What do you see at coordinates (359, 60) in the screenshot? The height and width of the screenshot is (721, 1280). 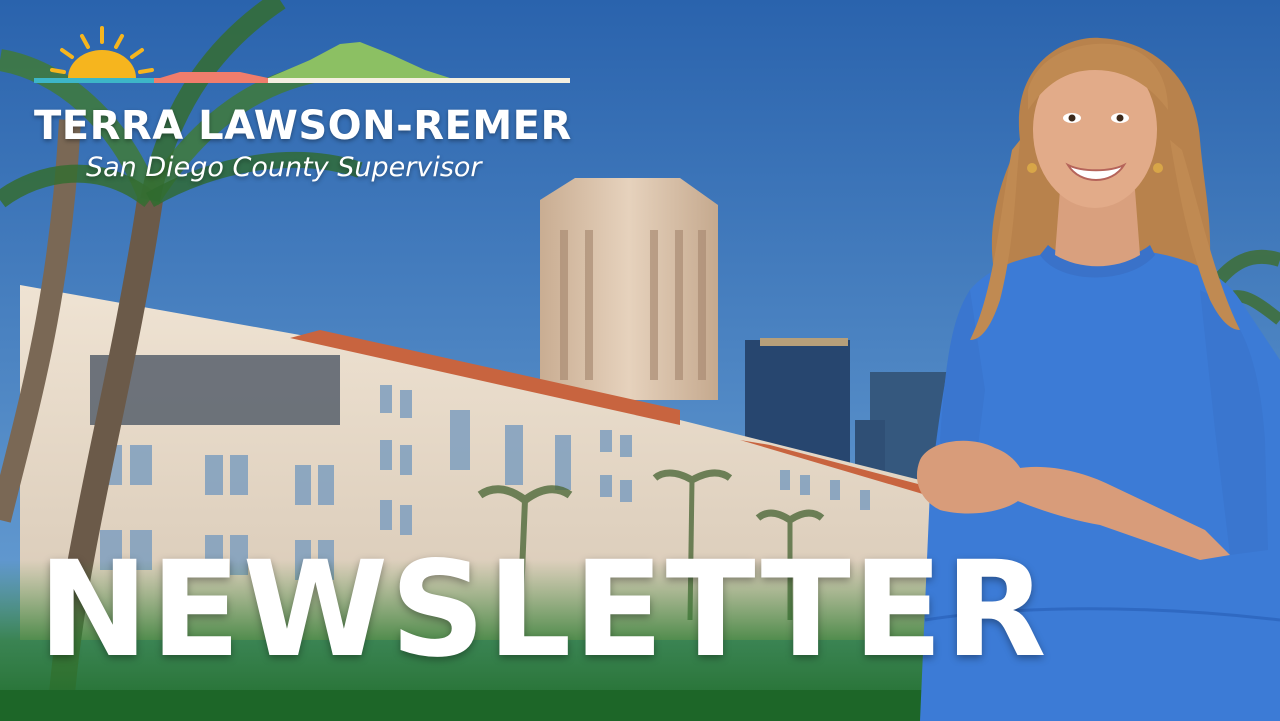 I see `mountain-icon` at bounding box center [359, 60].